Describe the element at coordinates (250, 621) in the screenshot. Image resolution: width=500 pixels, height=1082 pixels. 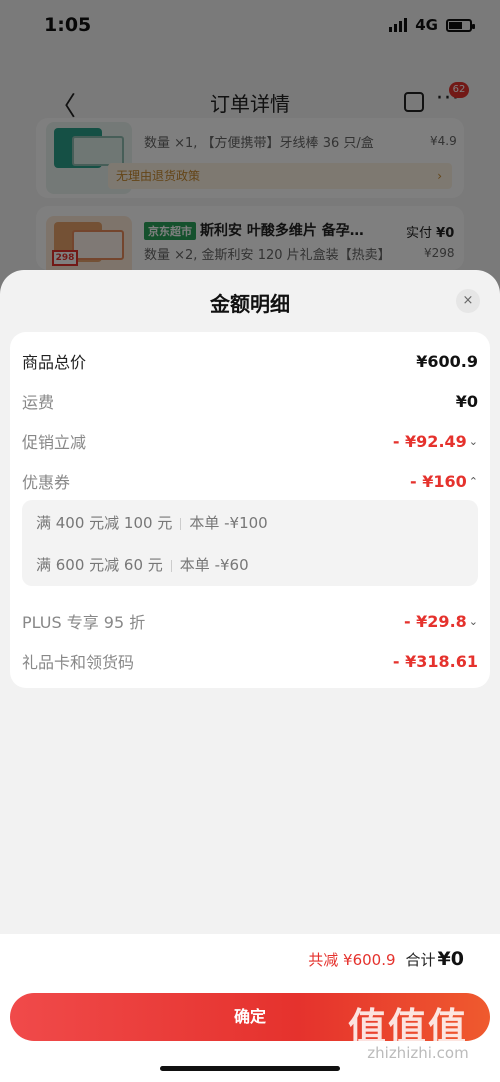
I see `row-plus-discount: PLUS 专享 95 折 - ¥29.8 ⌄` at that location.